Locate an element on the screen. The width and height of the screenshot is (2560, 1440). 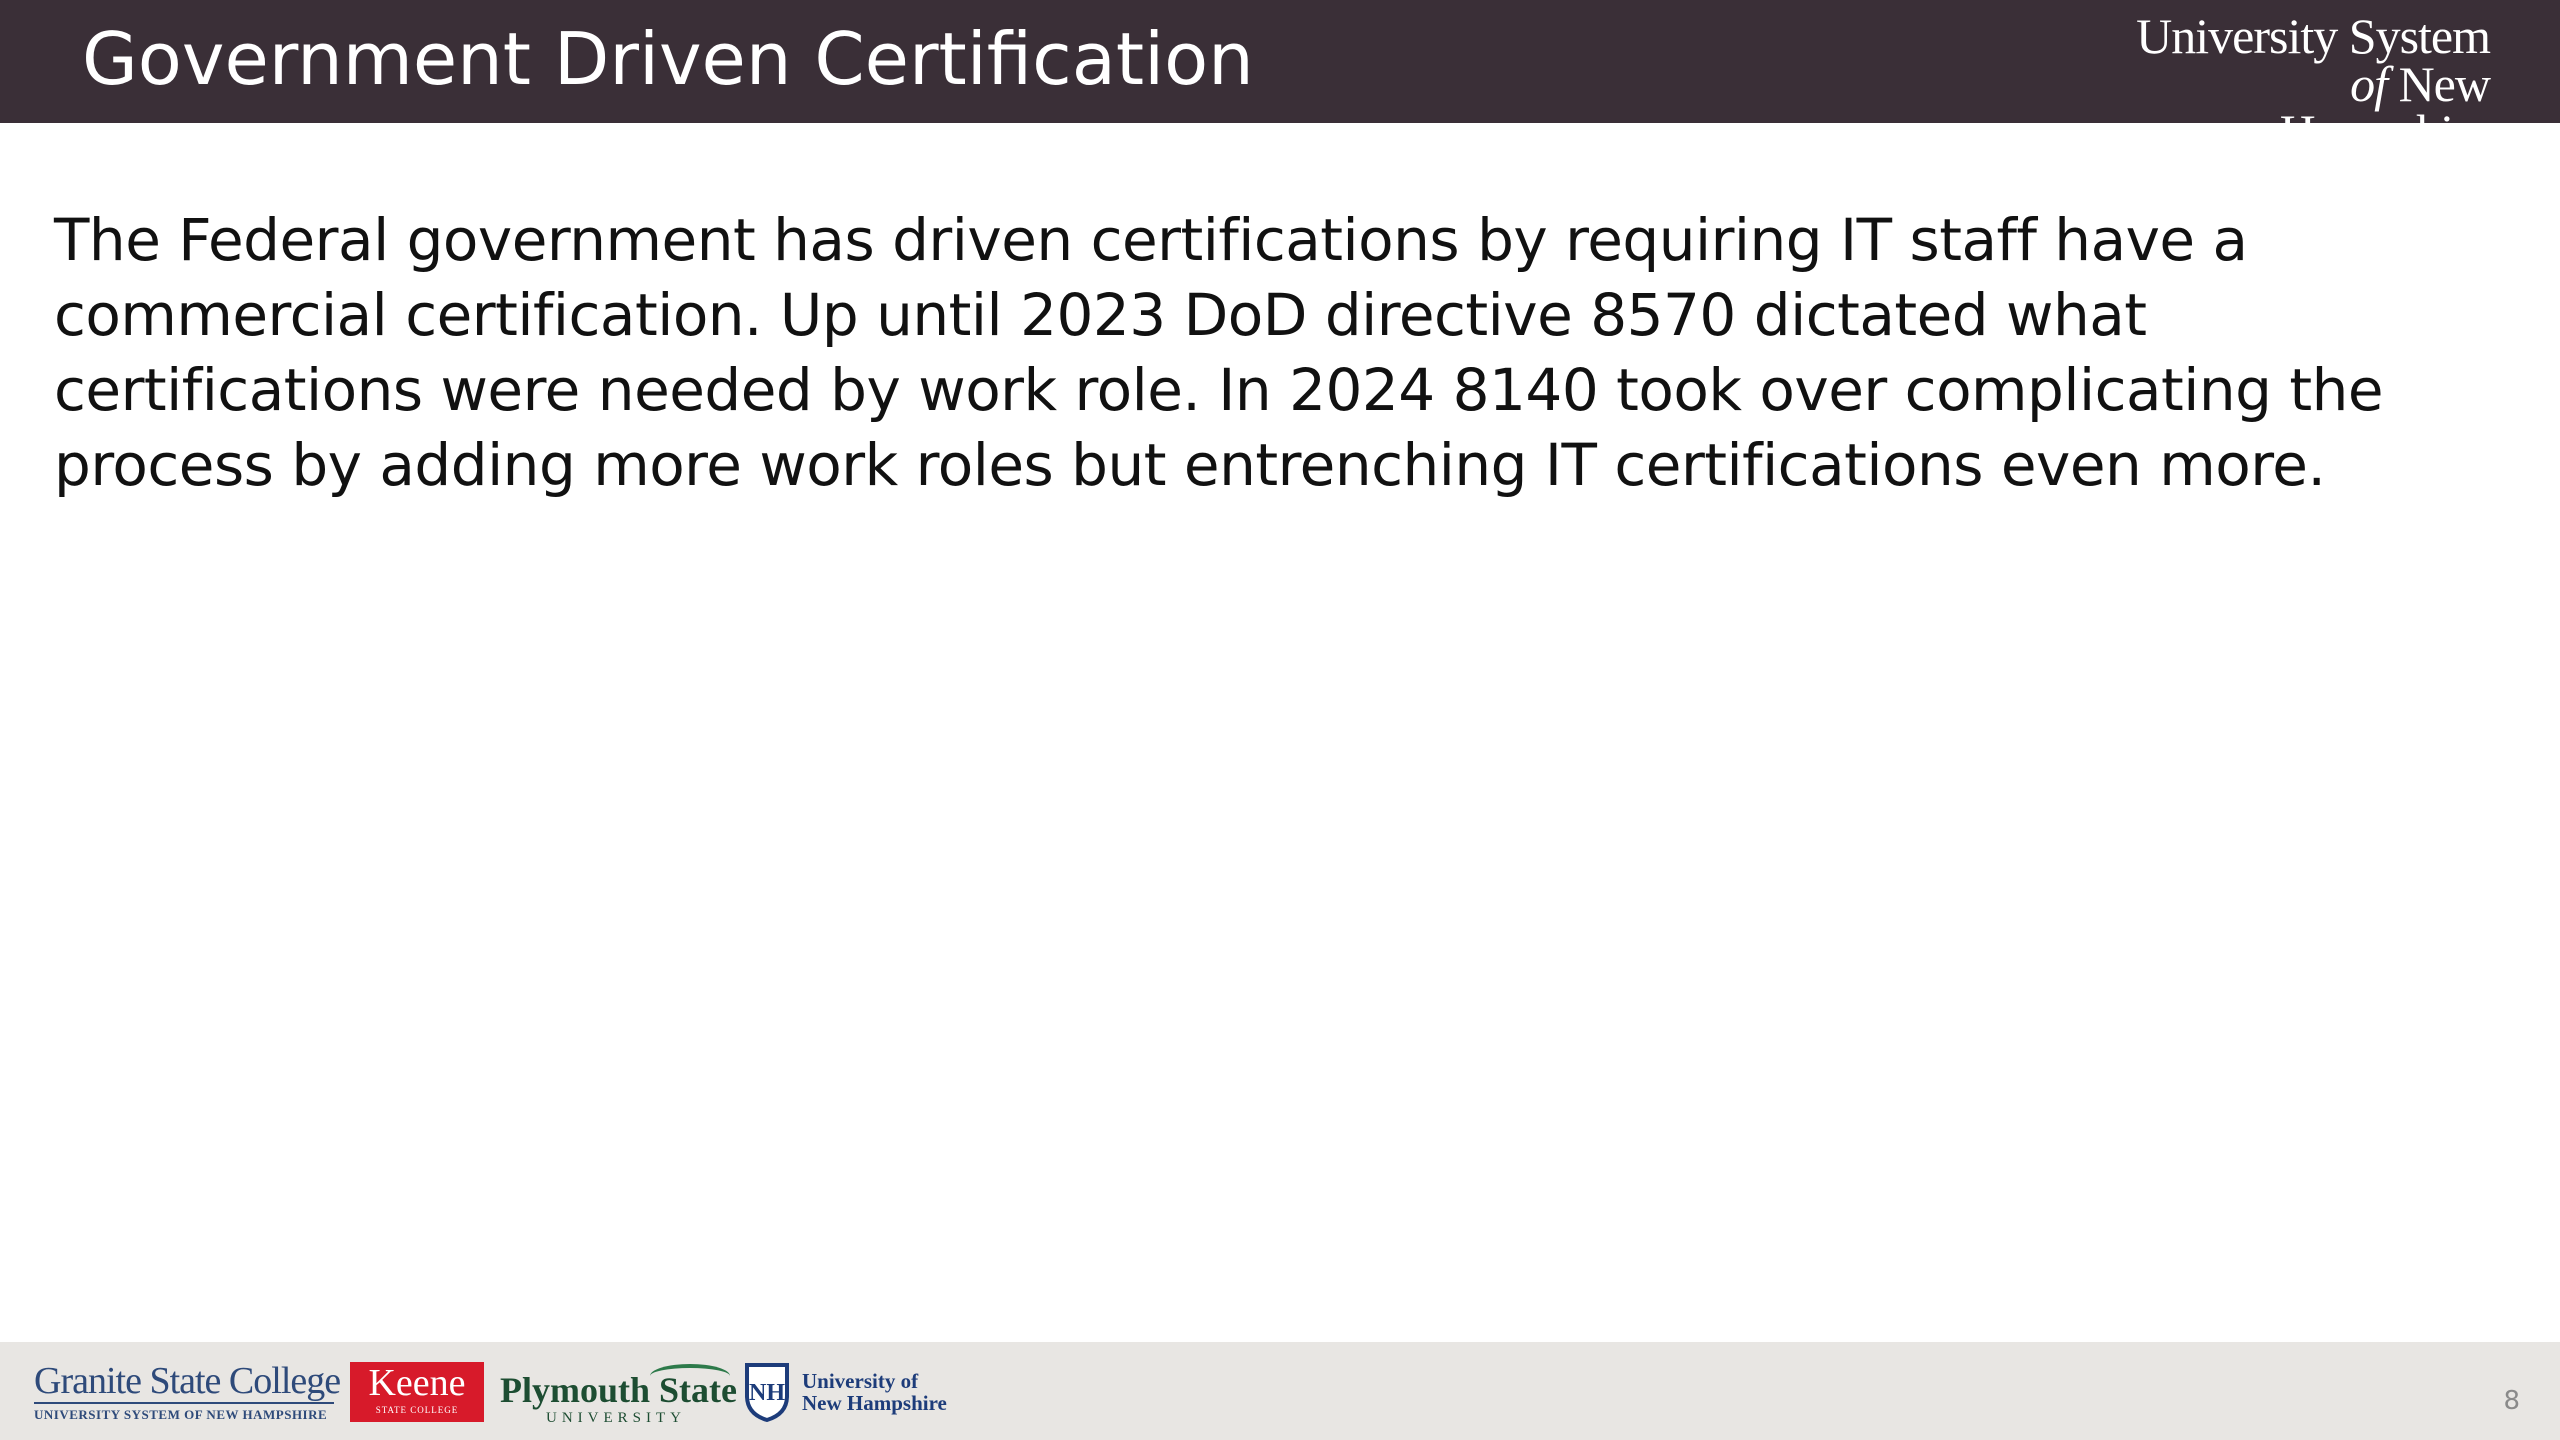
unh-logo: NH University of New Hampshire is located at coordinates (845, 1392).